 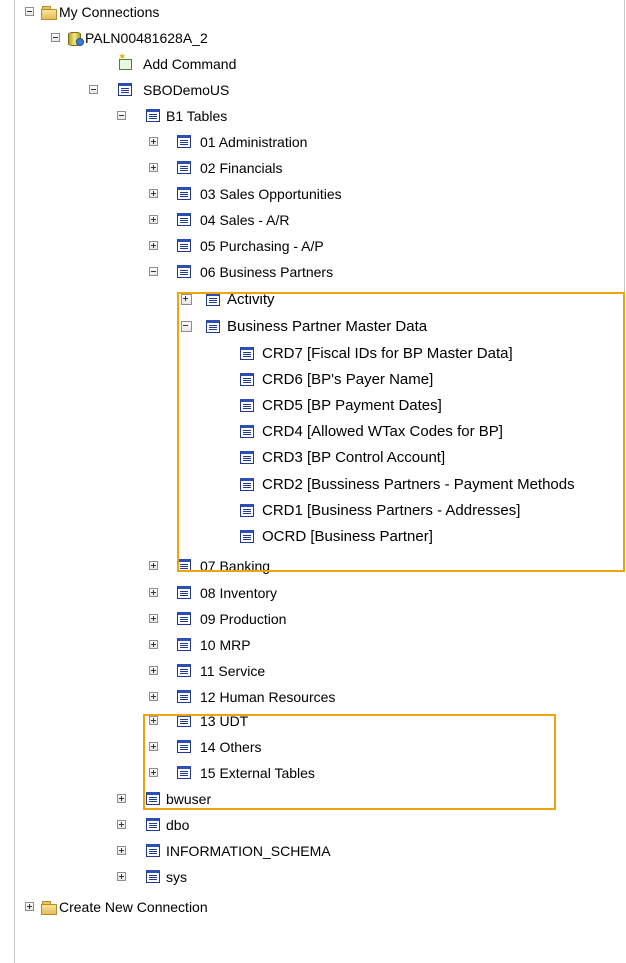 What do you see at coordinates (312, 168) in the screenshot?
I see `tree-node-02-financials: 02 Financials` at bounding box center [312, 168].